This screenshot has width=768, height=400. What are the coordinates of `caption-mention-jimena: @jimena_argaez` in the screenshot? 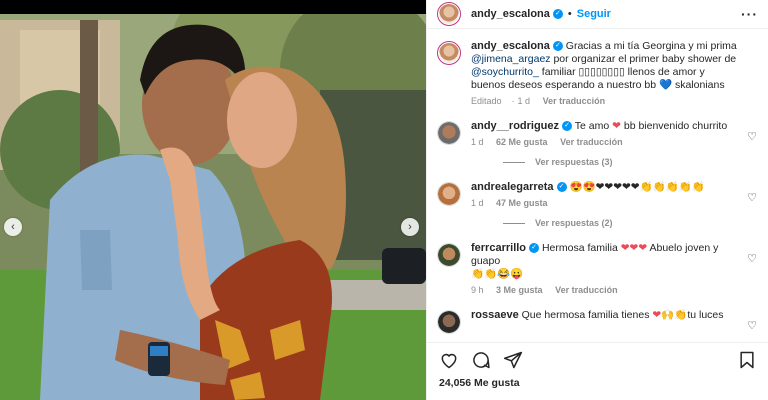 It's located at (511, 59).